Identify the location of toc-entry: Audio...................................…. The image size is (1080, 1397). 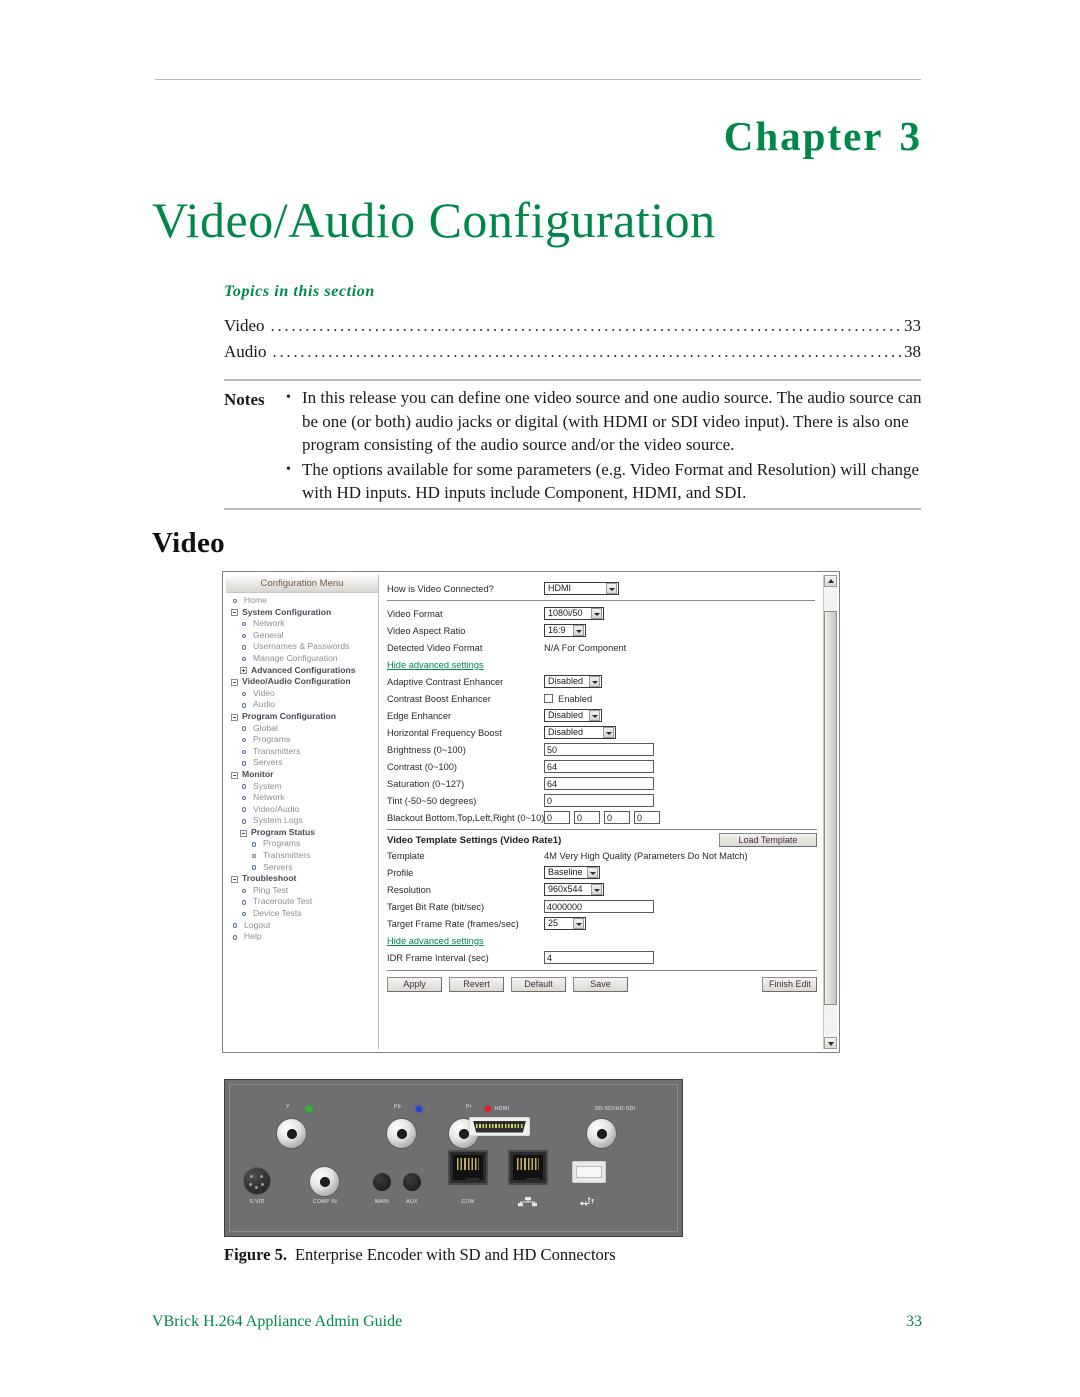
(572, 352).